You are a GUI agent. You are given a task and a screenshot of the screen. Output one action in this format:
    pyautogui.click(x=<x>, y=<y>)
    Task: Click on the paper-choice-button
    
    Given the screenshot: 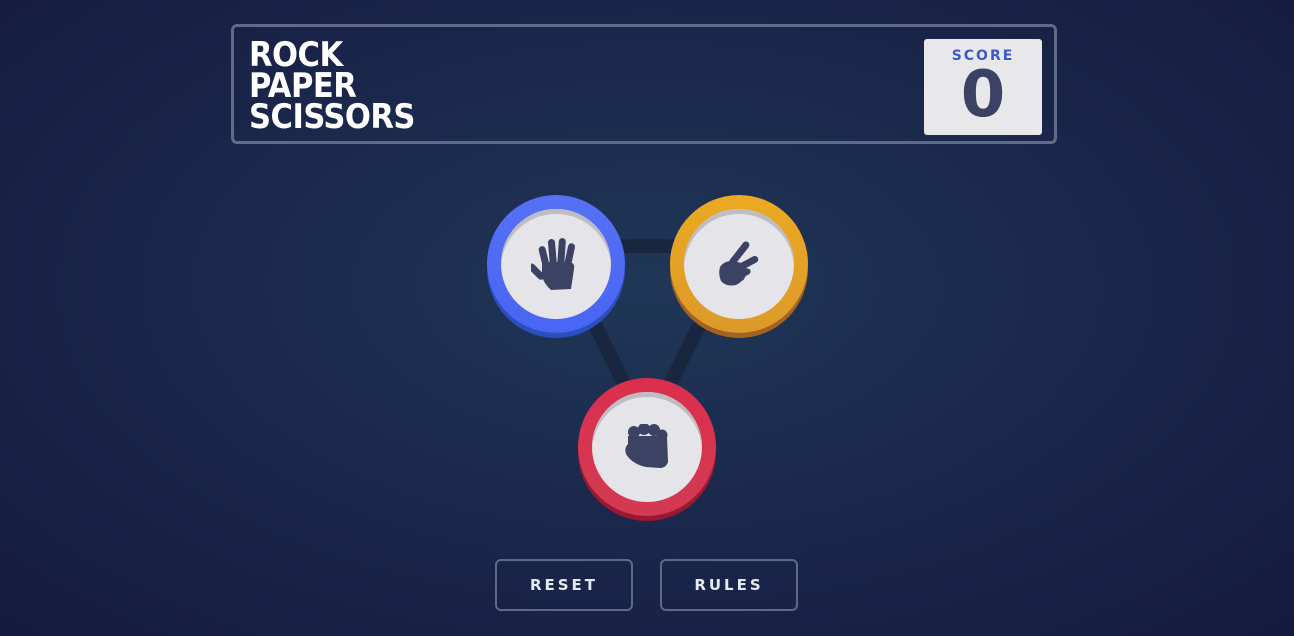 What is the action you would take?
    pyautogui.click(x=556, y=264)
    